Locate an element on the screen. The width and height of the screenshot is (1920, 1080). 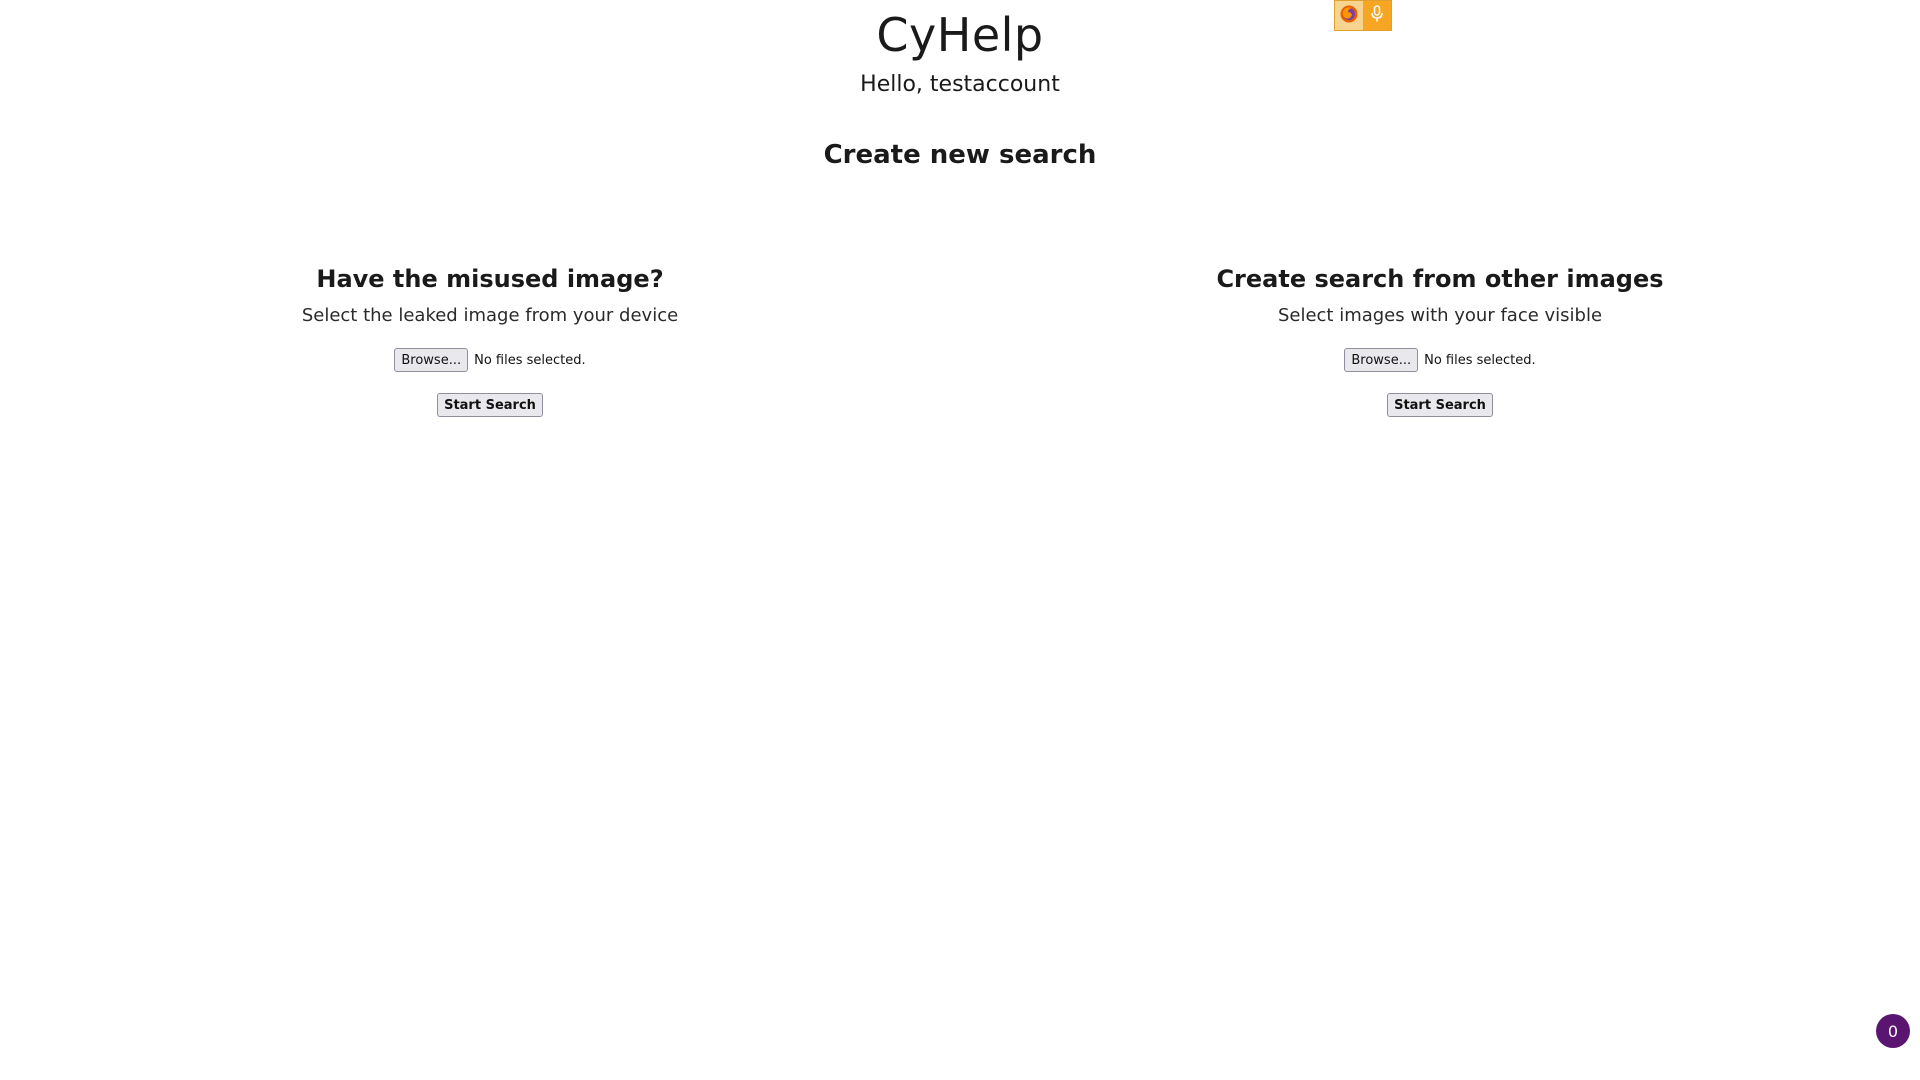
firefox-extension-button is located at coordinates (1349, 15).